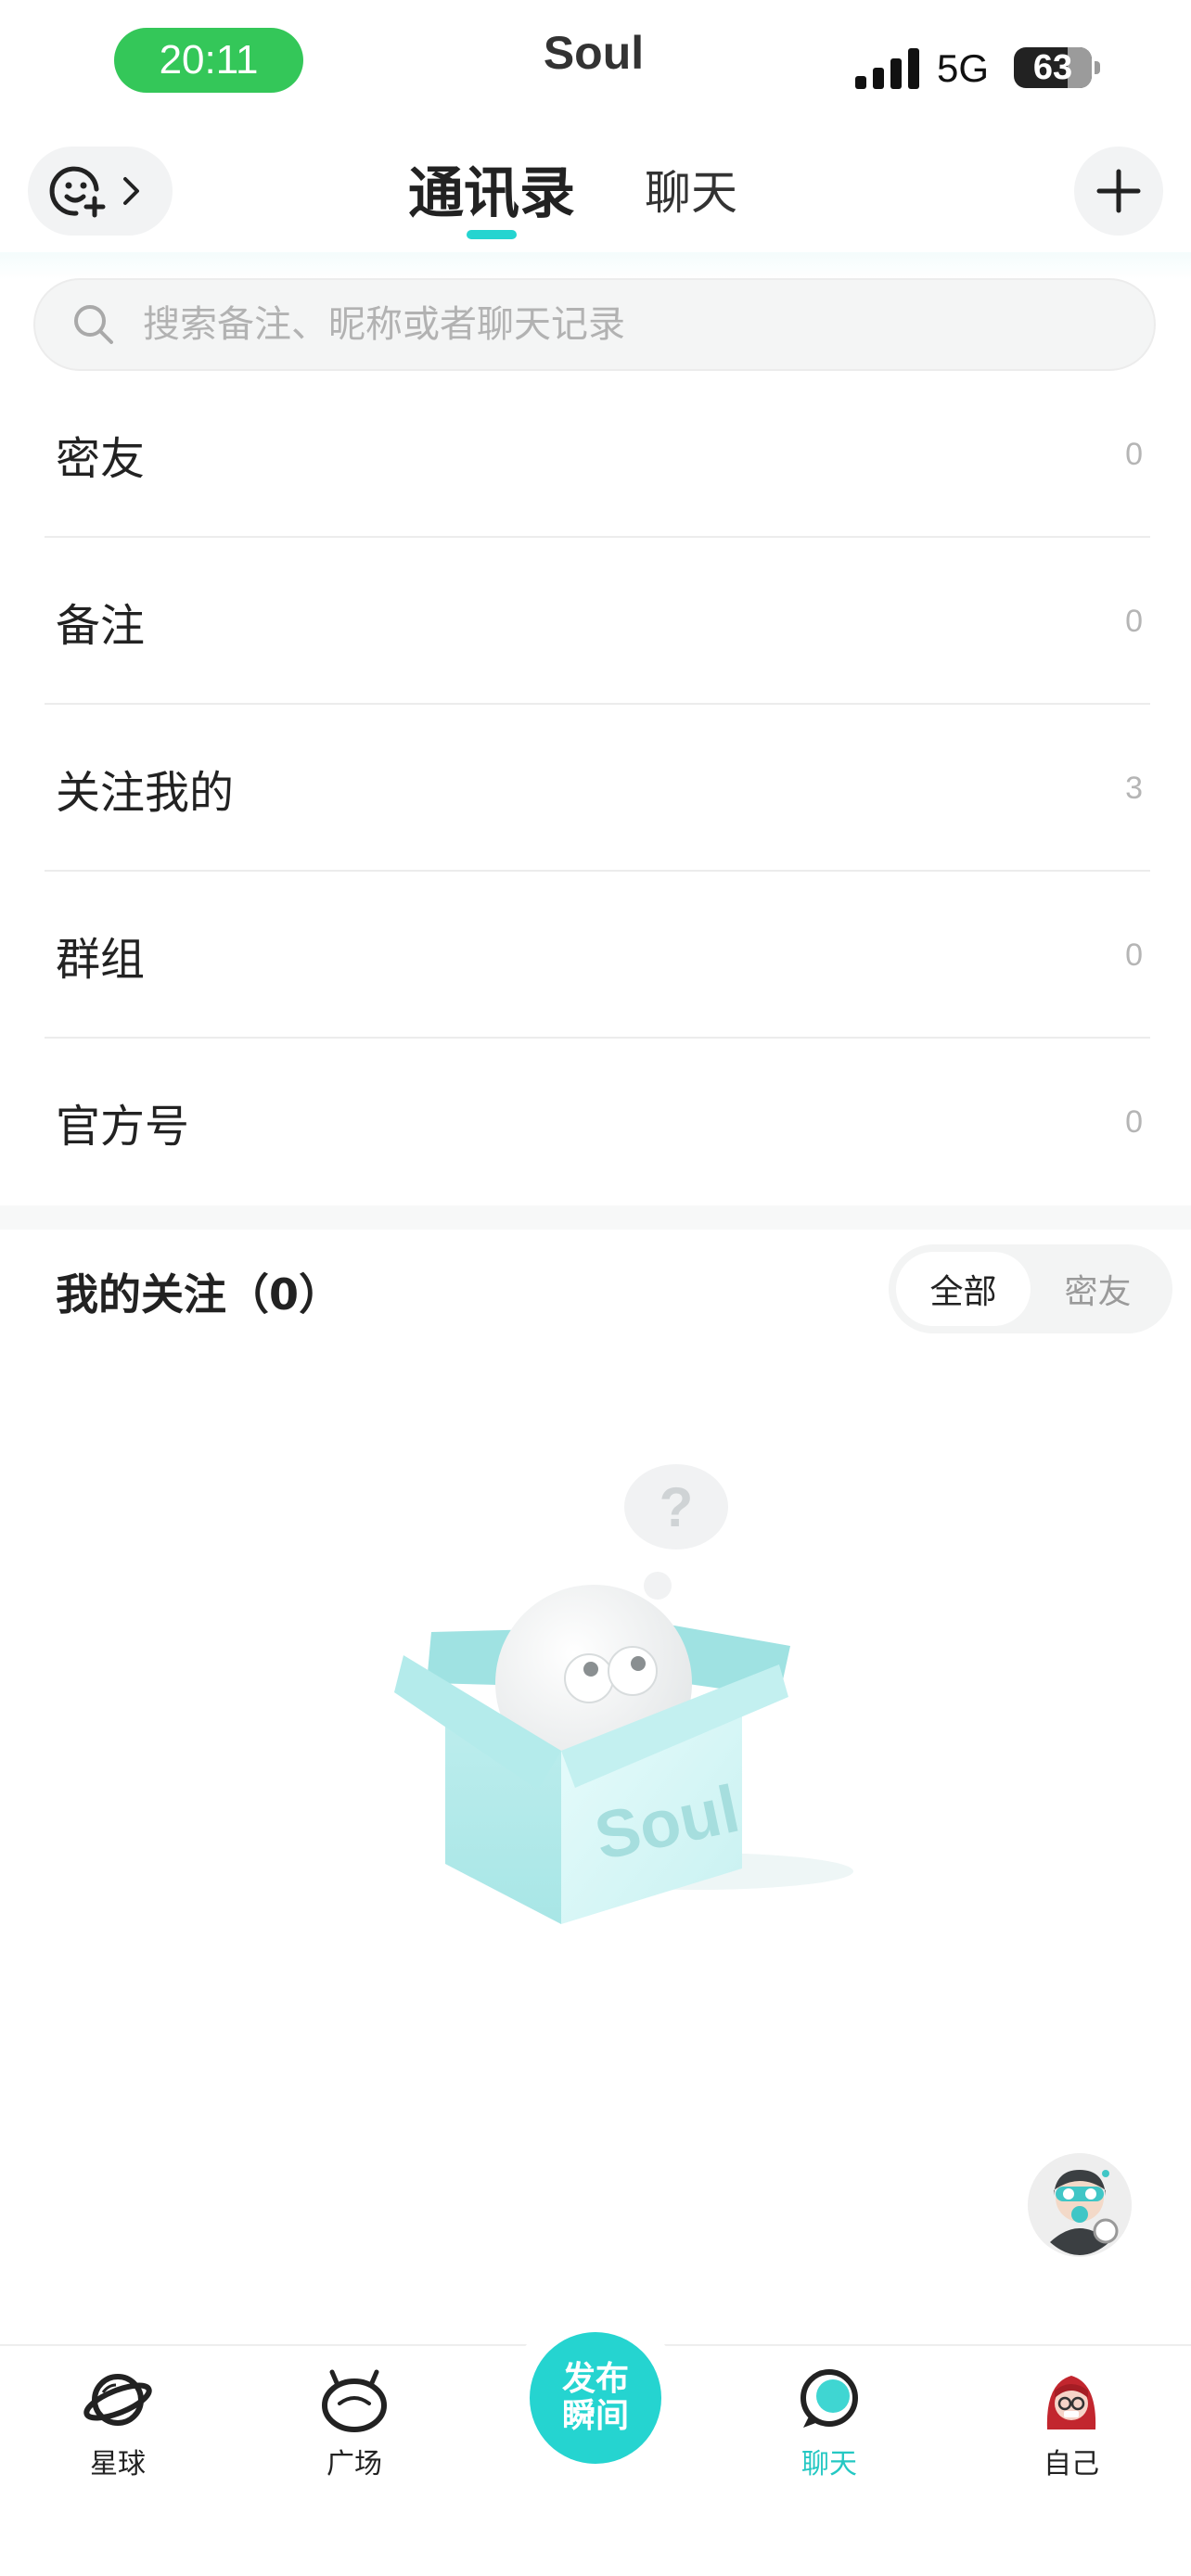 The width and height of the screenshot is (1191, 2576). What do you see at coordinates (145, 793) in the screenshot?
I see `category-label: 关注我的` at bounding box center [145, 793].